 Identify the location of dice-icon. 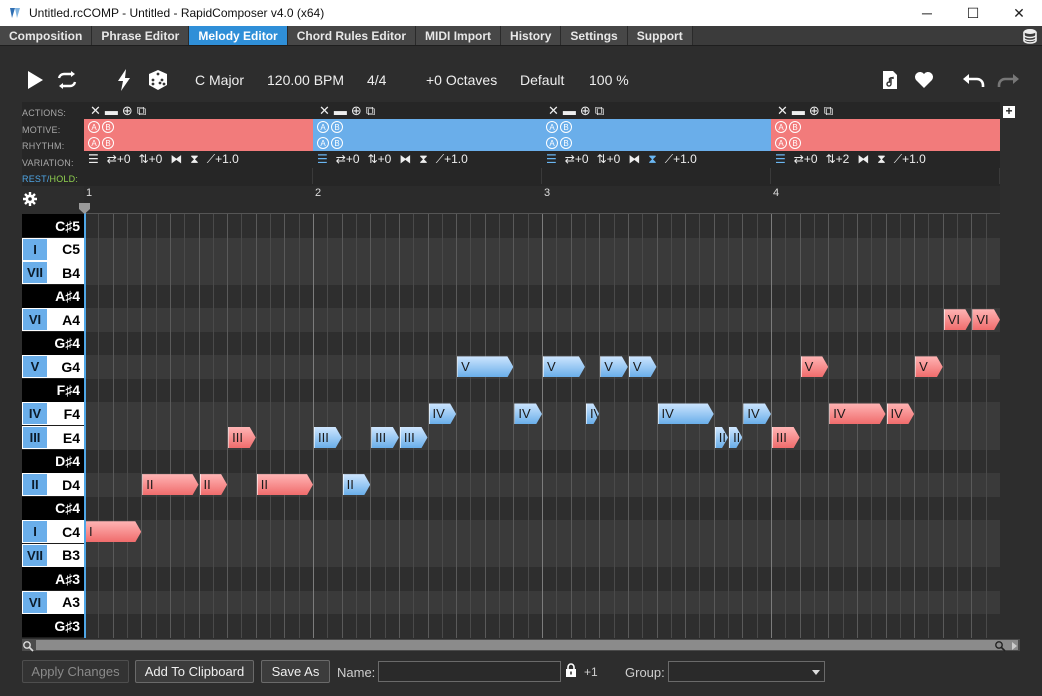
(158, 80).